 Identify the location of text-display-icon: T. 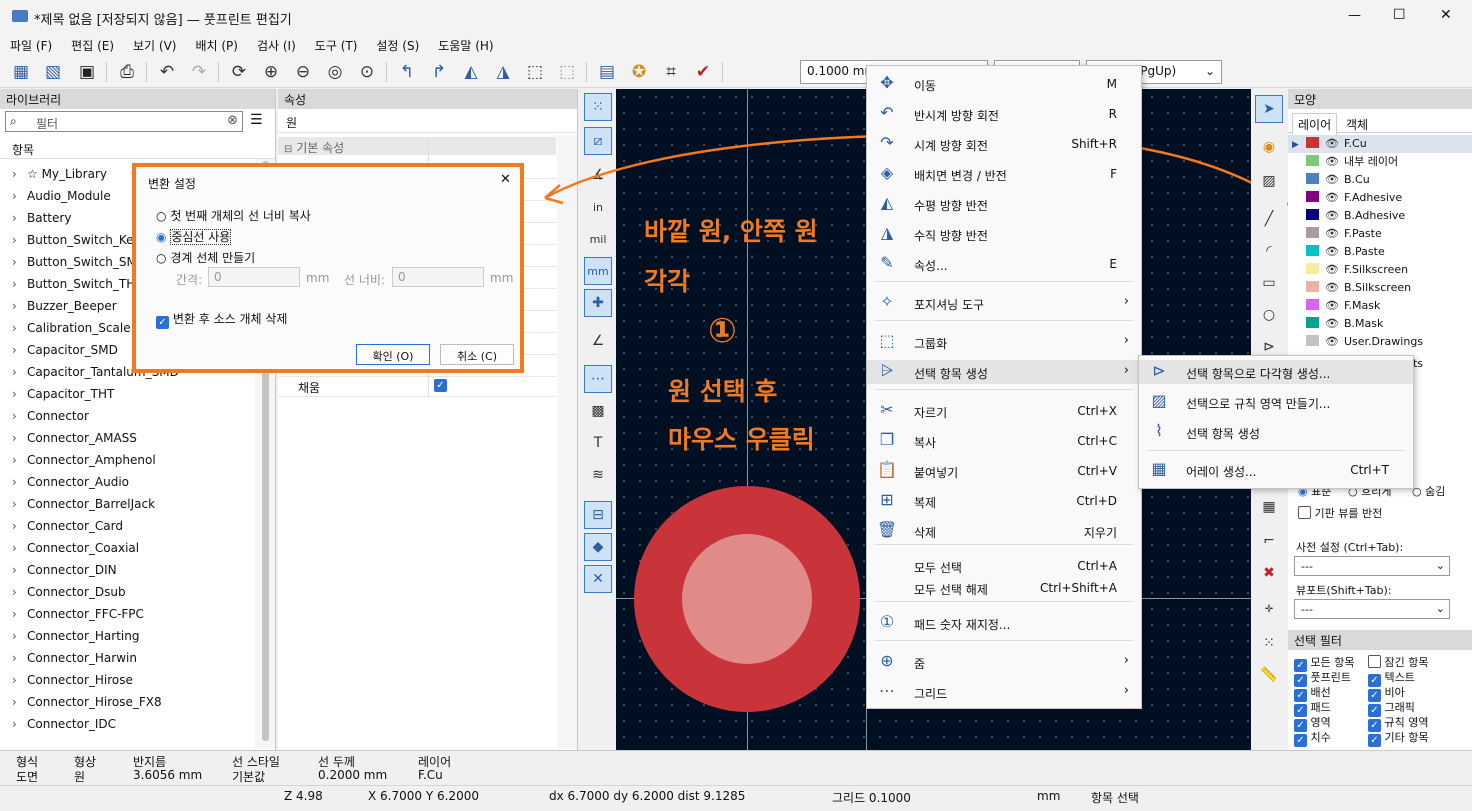
(598, 443).